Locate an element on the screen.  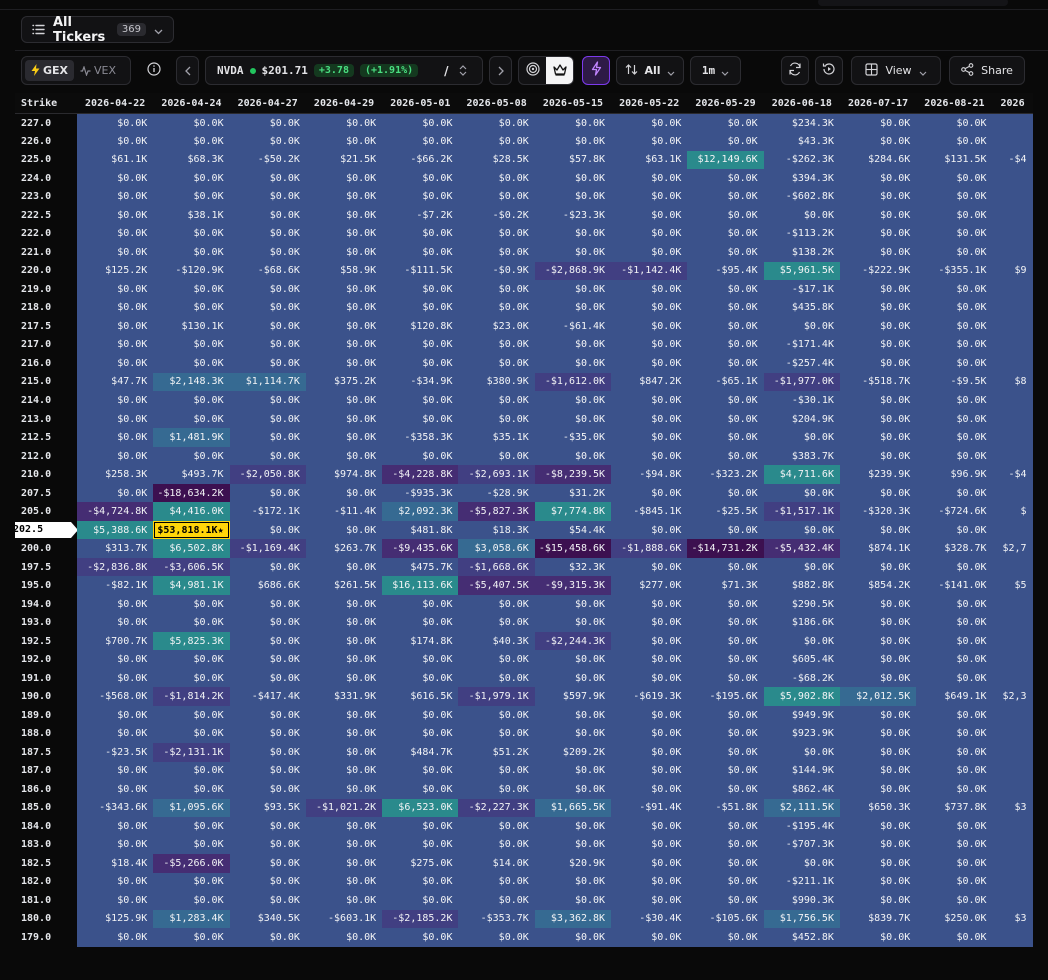
gex-cell: $484.7K is located at coordinates (420, 752).